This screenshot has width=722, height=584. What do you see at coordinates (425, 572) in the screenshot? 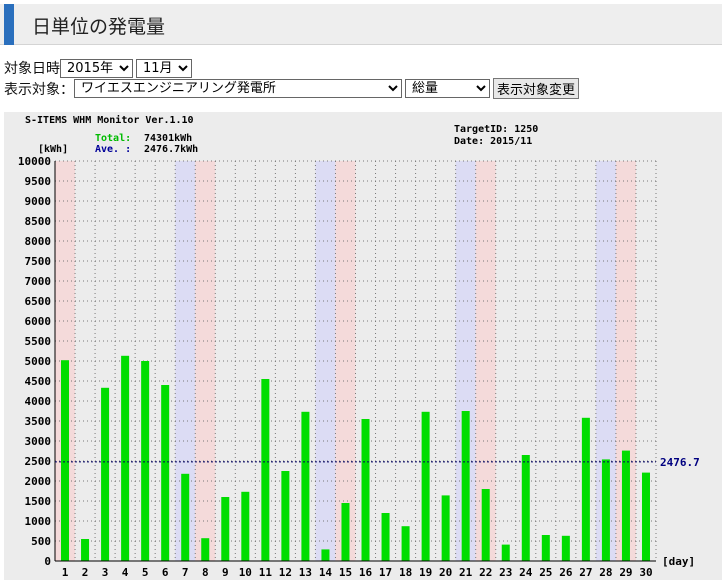
I see `x-tick-label: 19` at bounding box center [425, 572].